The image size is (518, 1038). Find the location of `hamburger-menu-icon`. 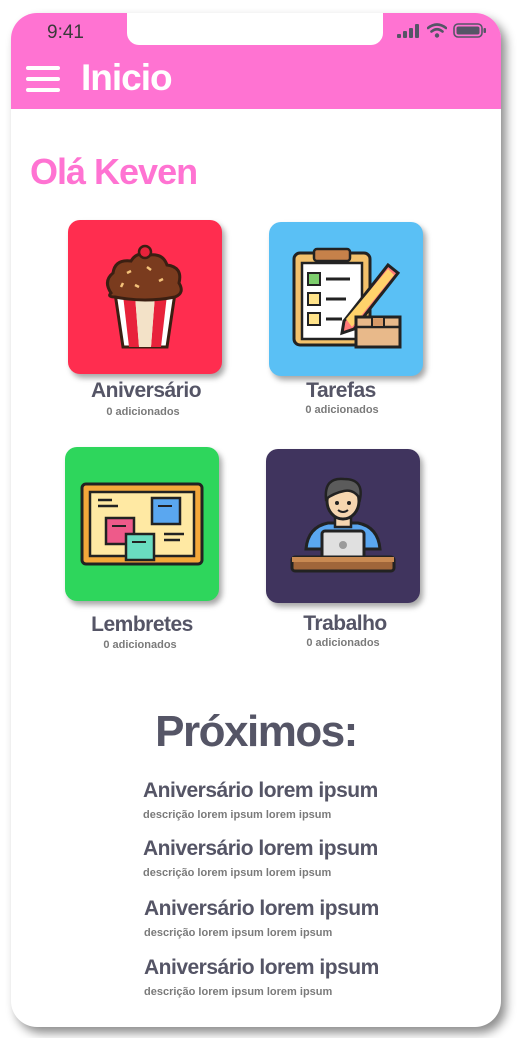

hamburger-menu-icon is located at coordinates (43, 79).